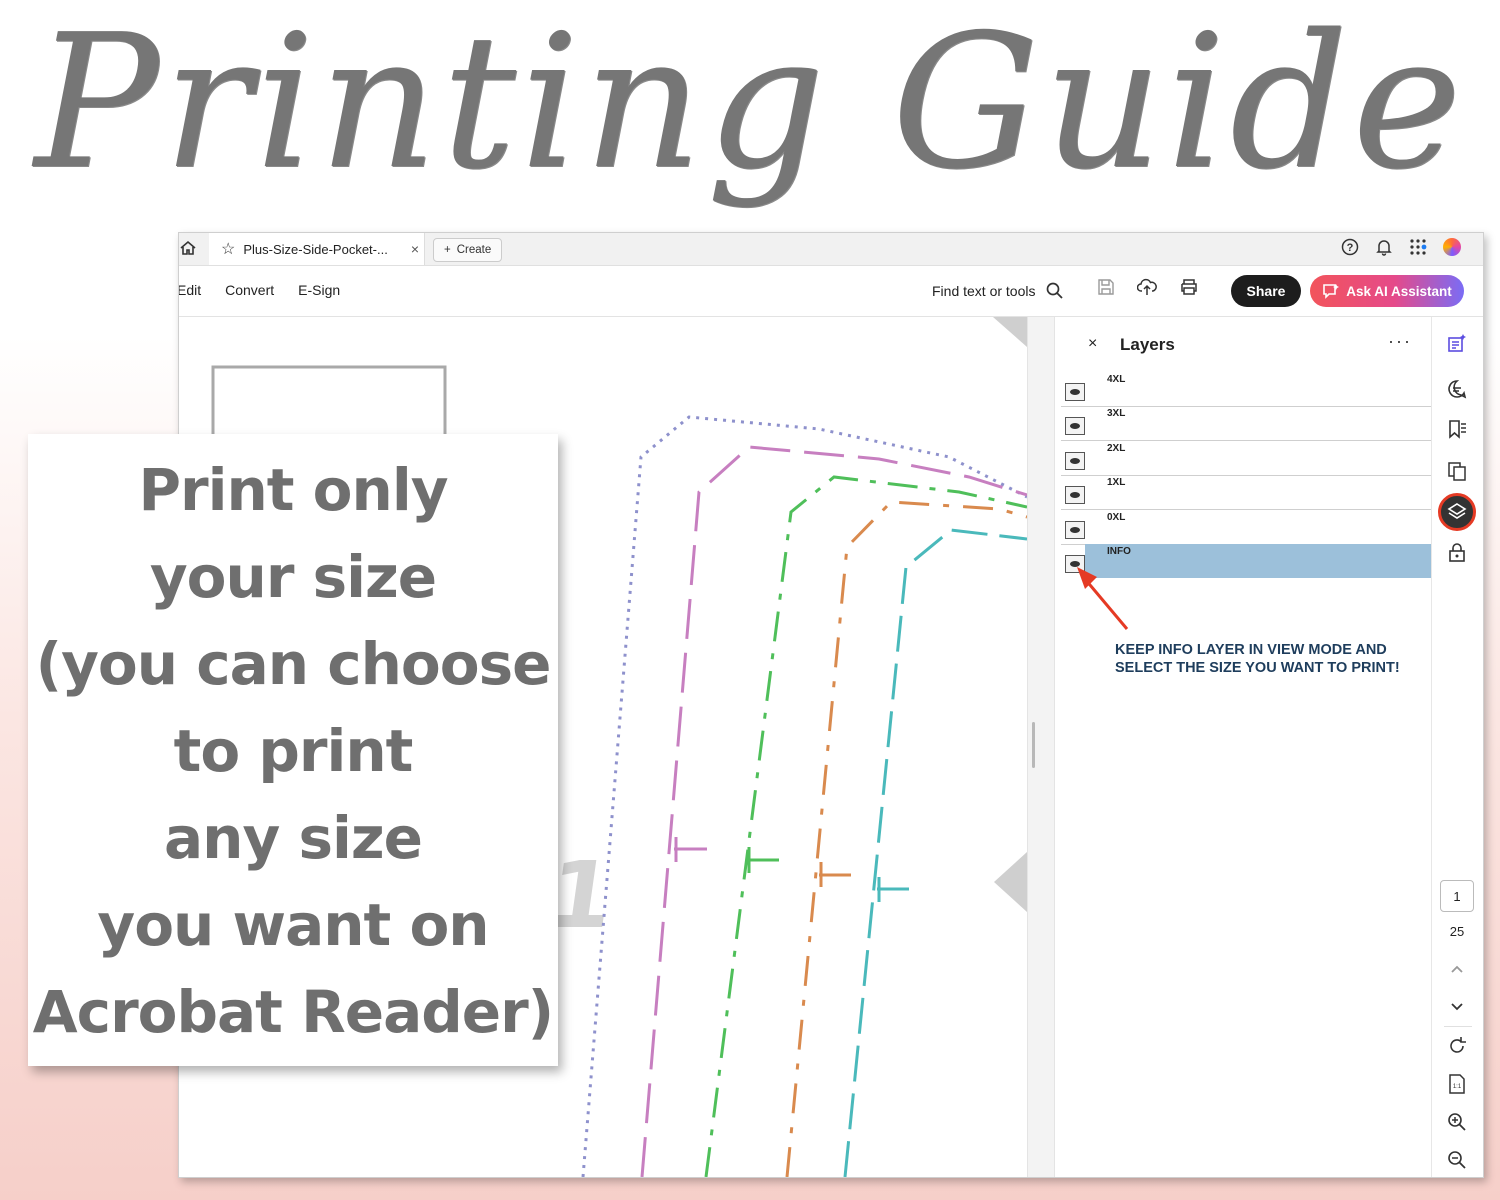 Image resolution: width=1500 pixels, height=1200 pixels. Describe the element at coordinates (1246, 458) in the screenshot. I see `layer-row-2xl: 2XL` at that location.